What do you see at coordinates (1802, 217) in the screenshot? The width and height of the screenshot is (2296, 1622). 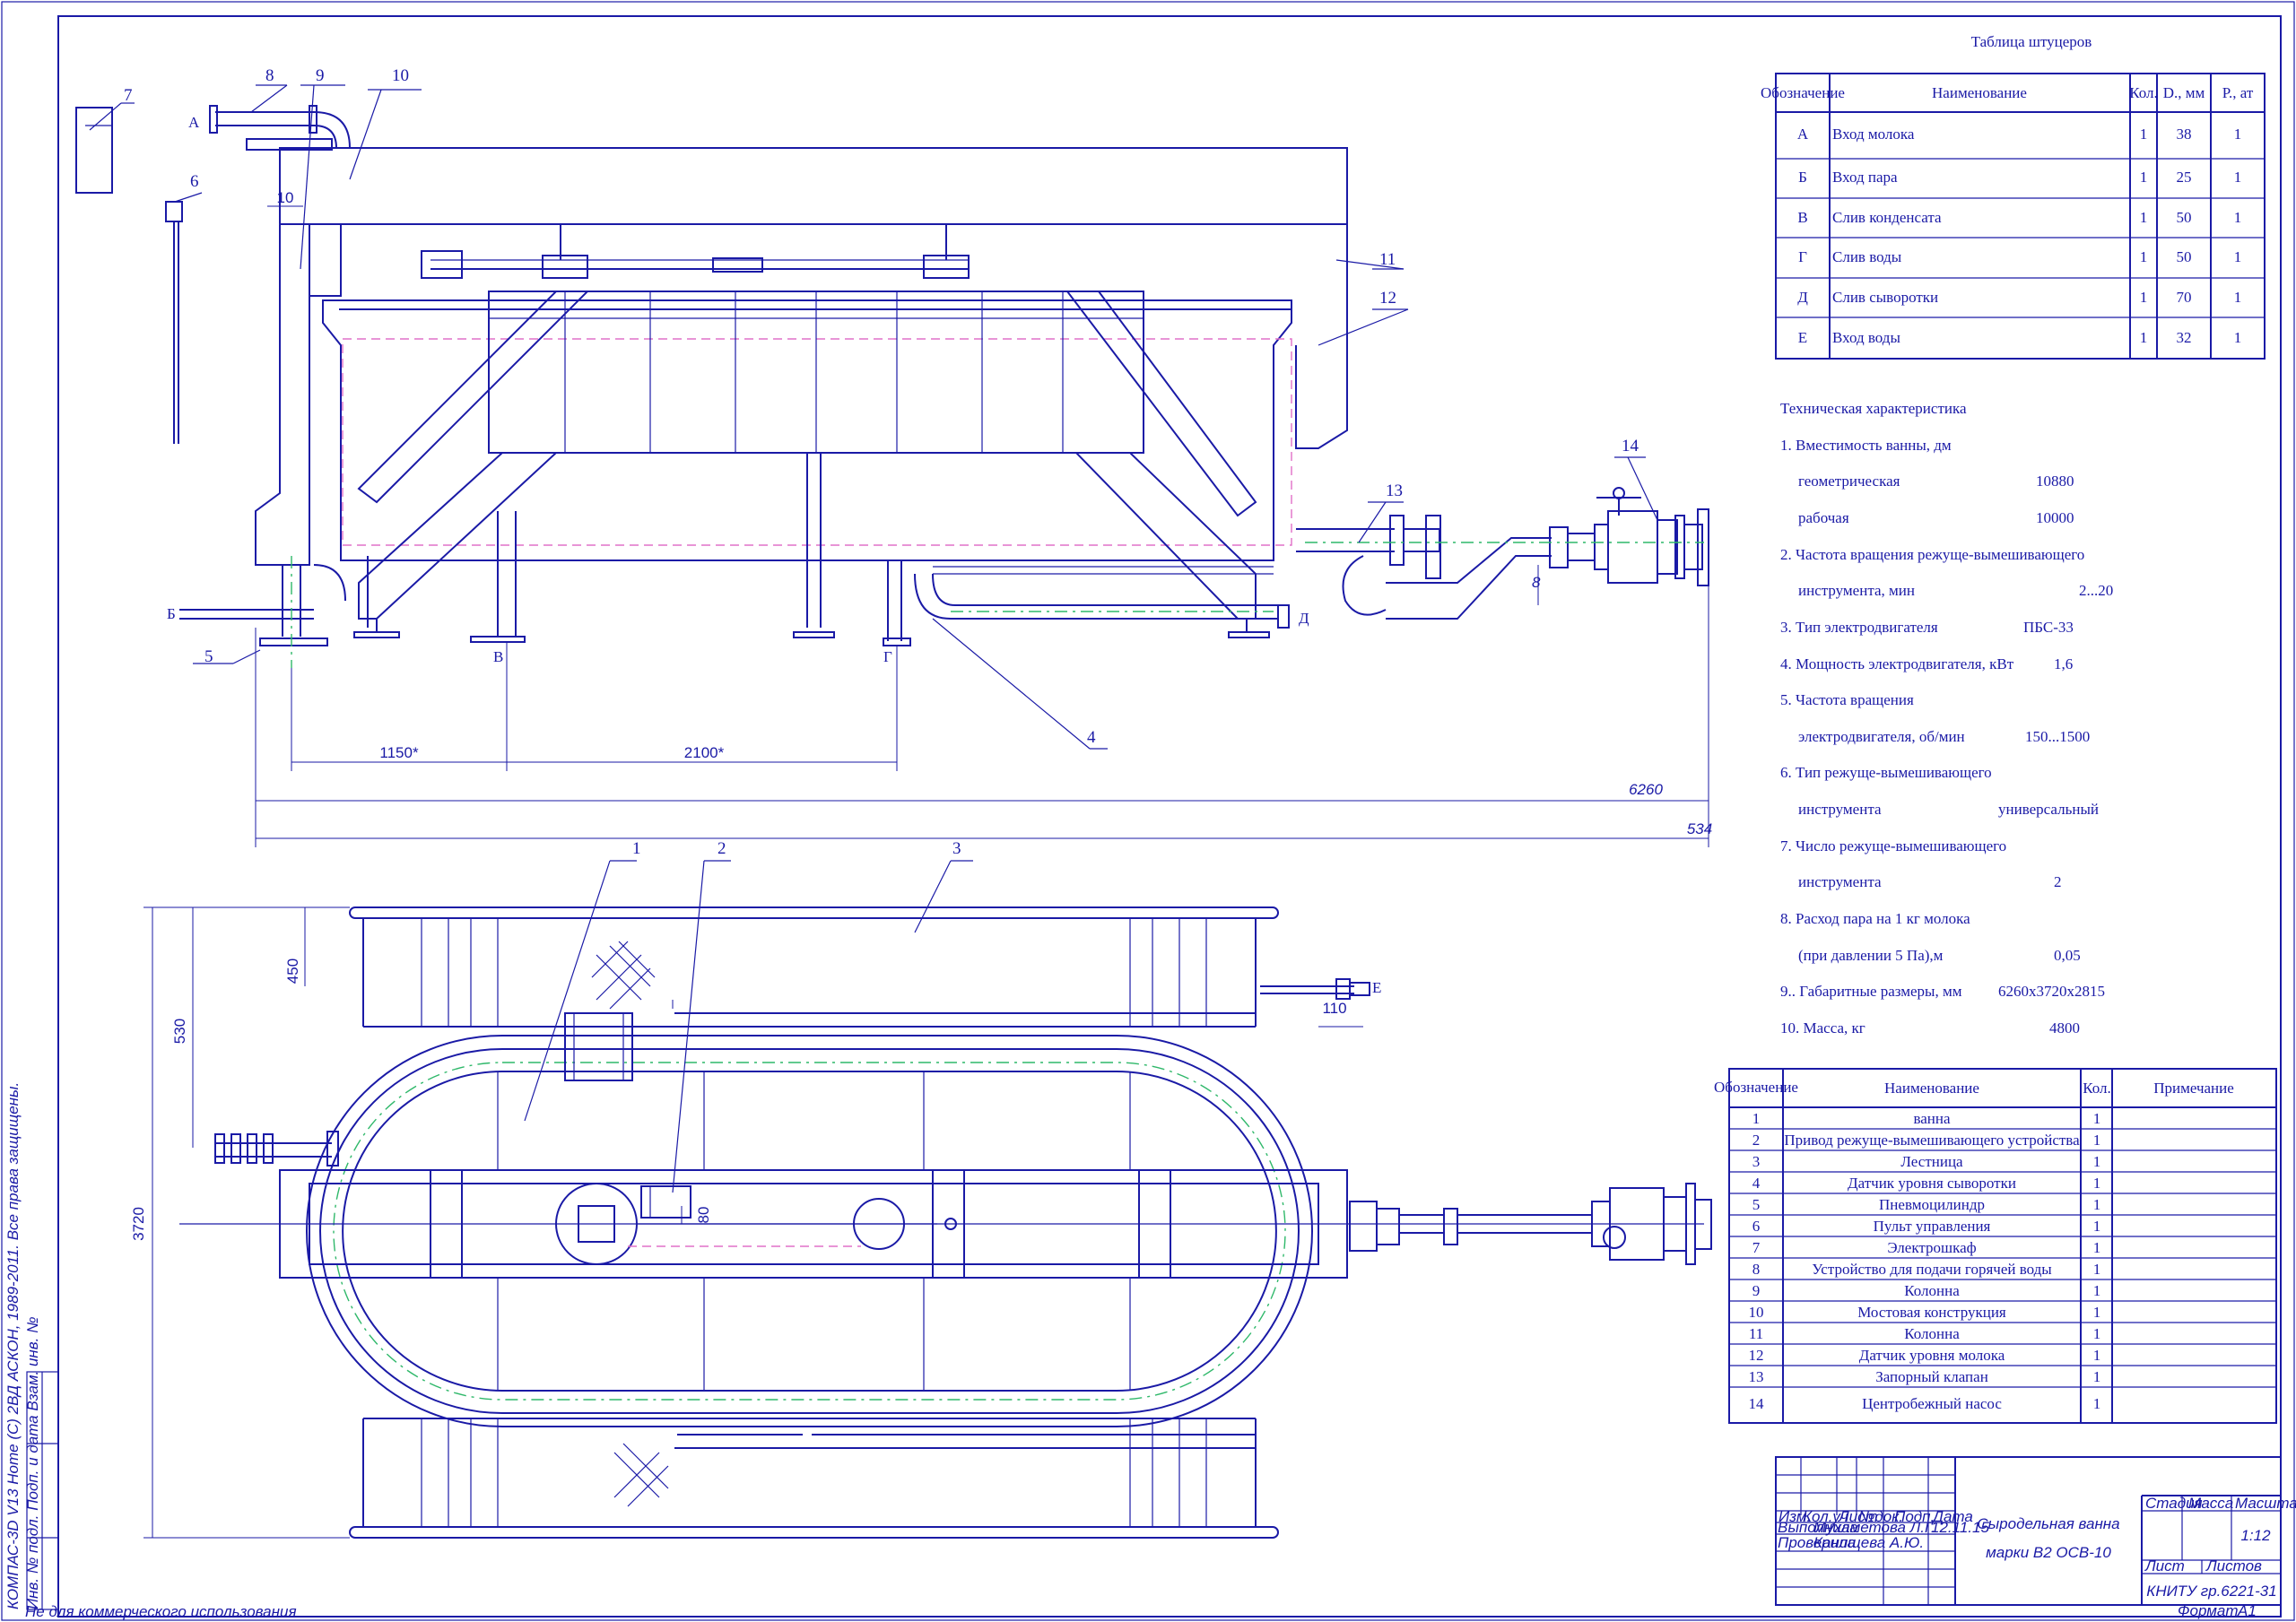 I see `nozzle-row-code: В` at bounding box center [1802, 217].